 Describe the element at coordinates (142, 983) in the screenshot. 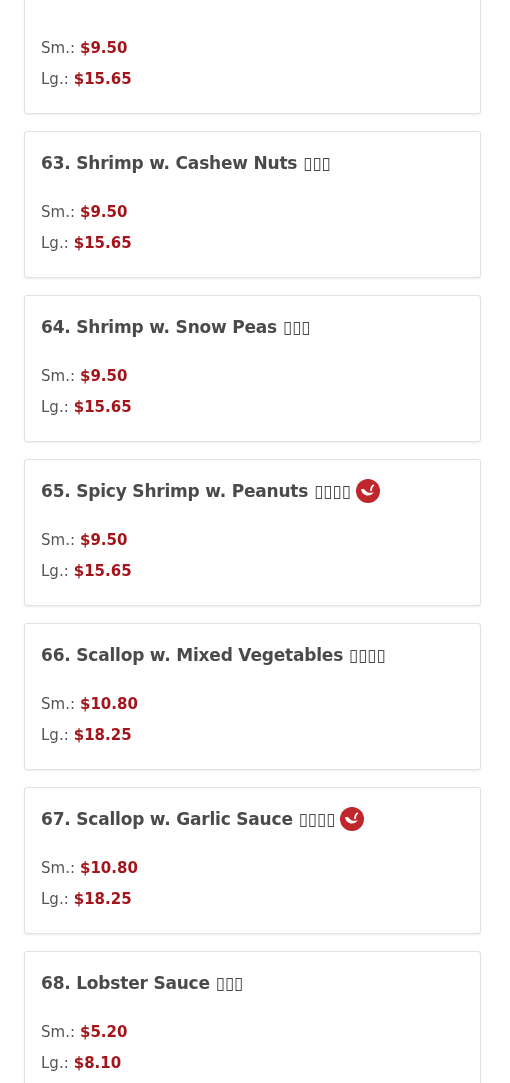

I see `dish-title: 68. Lobster Sauce ▯▯▯` at that location.